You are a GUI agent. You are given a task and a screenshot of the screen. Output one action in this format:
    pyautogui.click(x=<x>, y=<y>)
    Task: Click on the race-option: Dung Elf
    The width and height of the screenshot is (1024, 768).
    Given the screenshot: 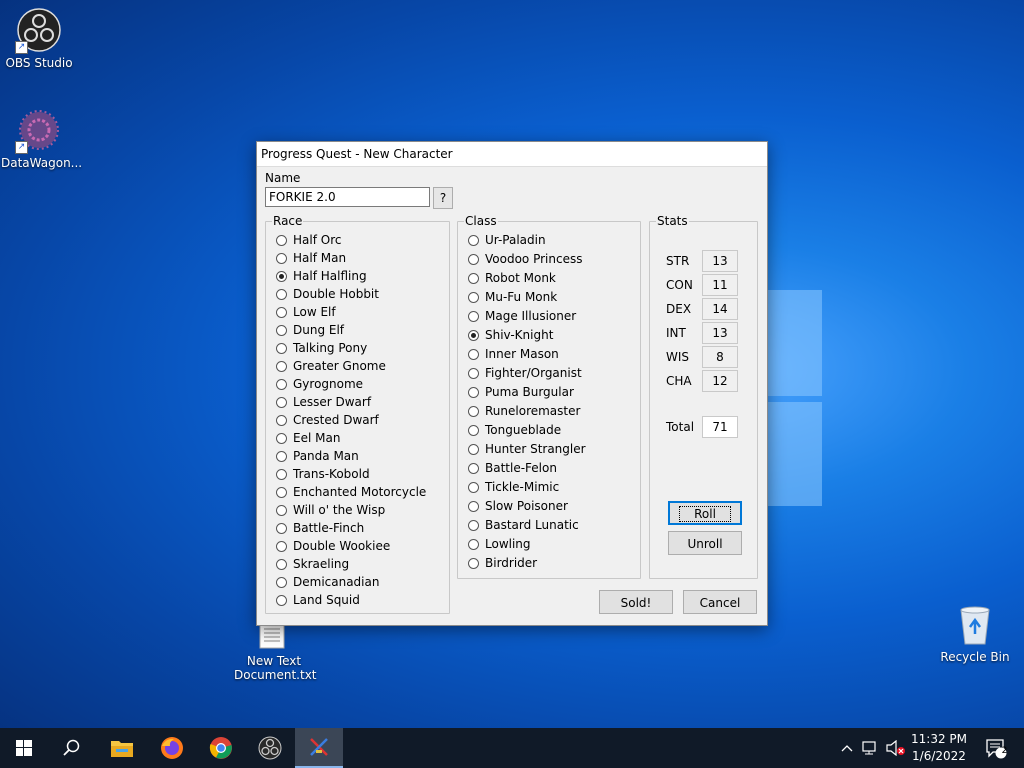 What is the action you would take?
    pyautogui.click(x=310, y=330)
    